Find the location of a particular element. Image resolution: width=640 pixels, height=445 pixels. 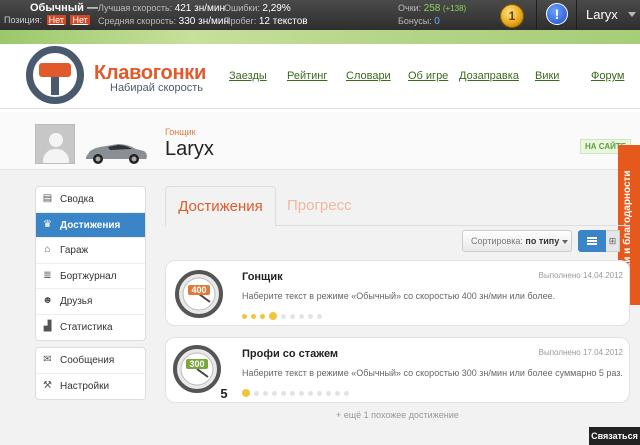

bonus: Бонусы: 0 is located at coordinates (419, 21).